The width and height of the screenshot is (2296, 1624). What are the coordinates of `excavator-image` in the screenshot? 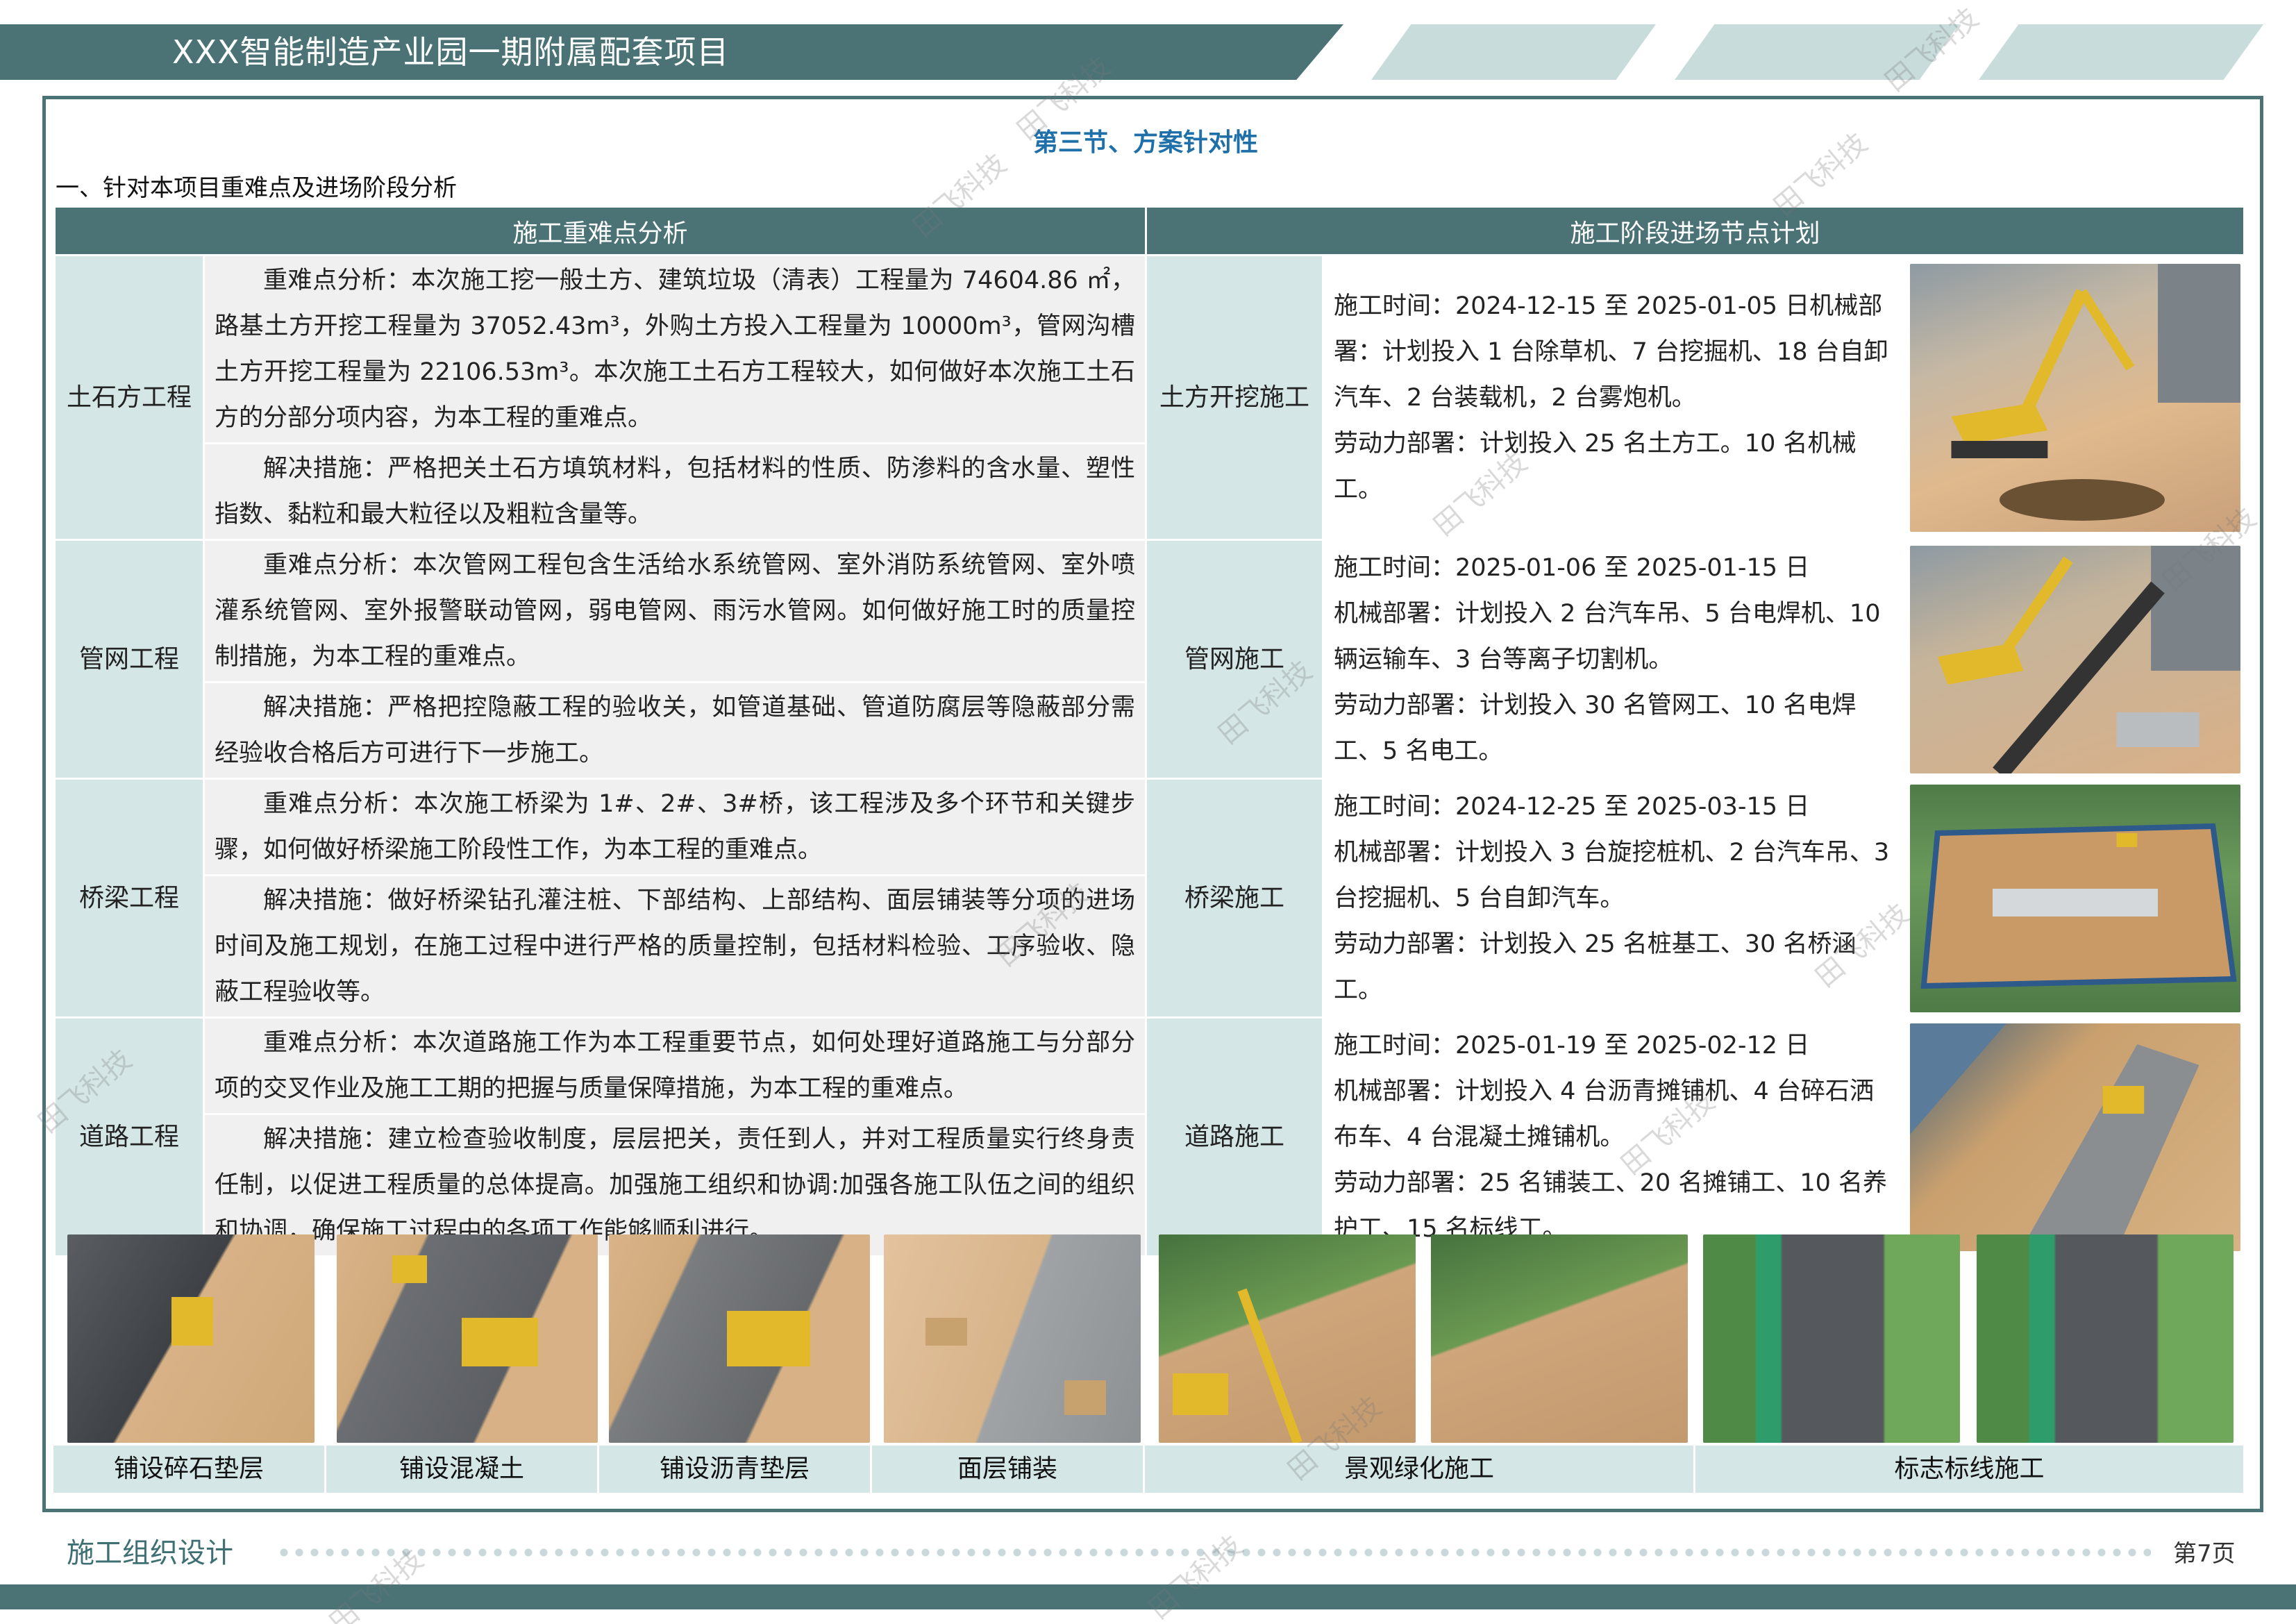 It's located at (2075, 398).